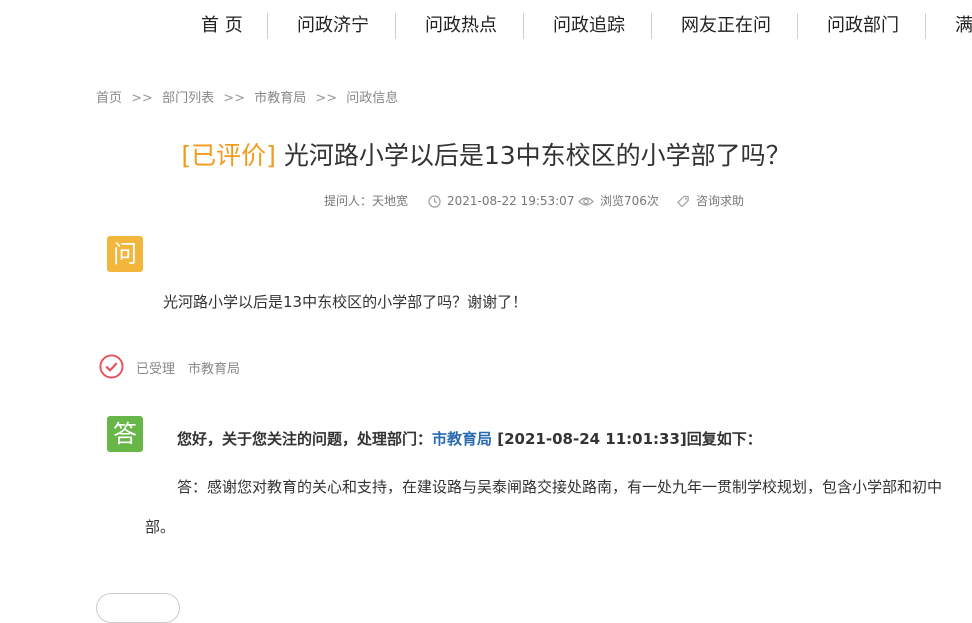 Image resolution: width=972 pixels, height=623 pixels. I want to click on answer-badge: 答, so click(125, 434).